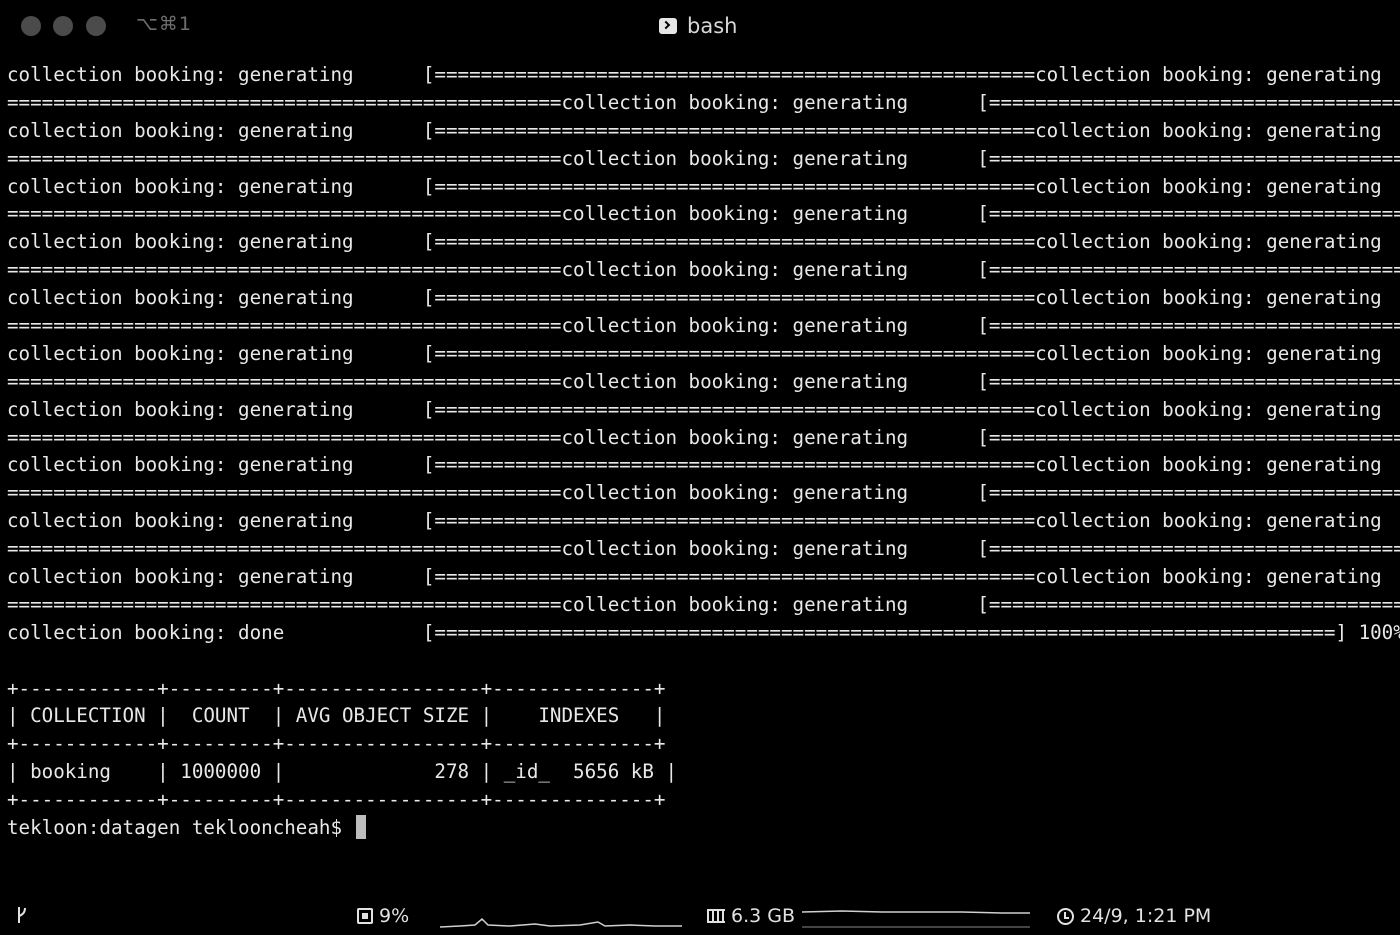  I want to click on cpu-usage-value: 9%, so click(394, 916).